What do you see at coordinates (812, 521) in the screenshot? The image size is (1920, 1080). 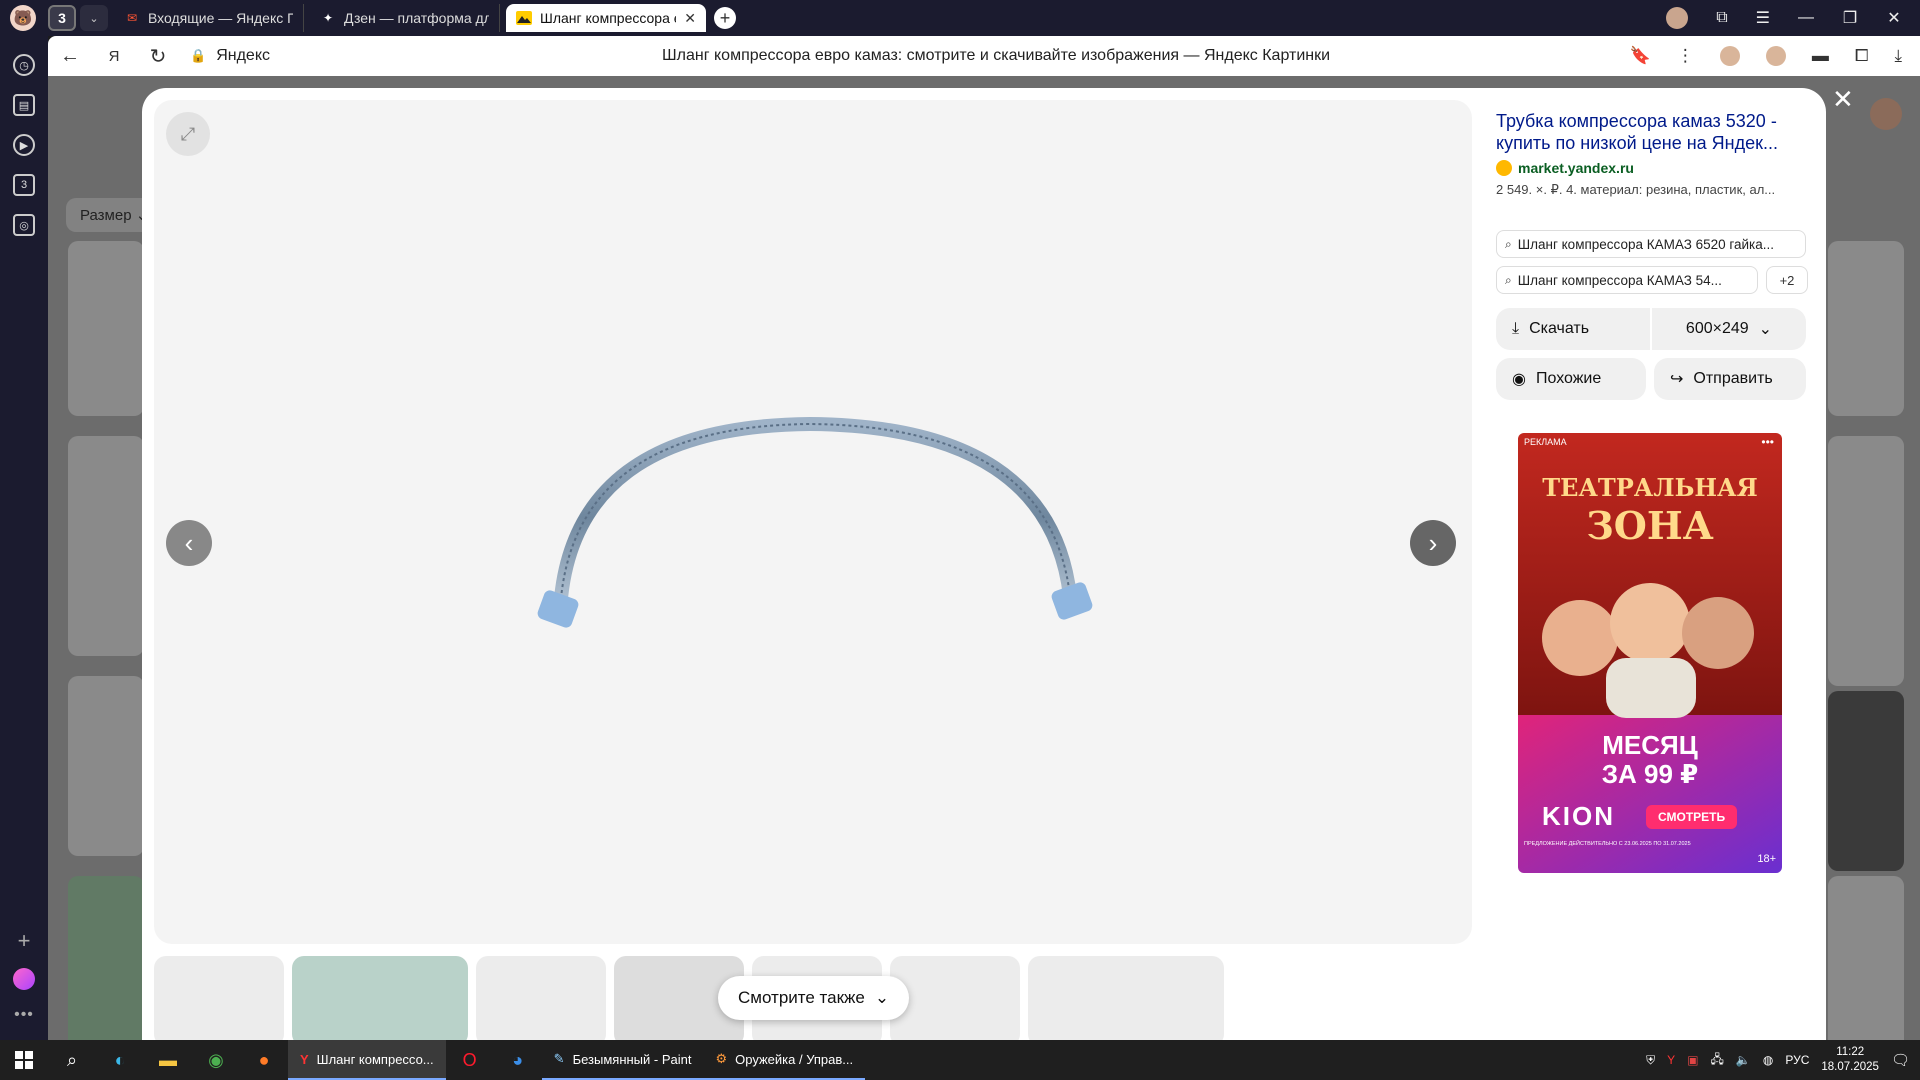 I see `hose-image` at bounding box center [812, 521].